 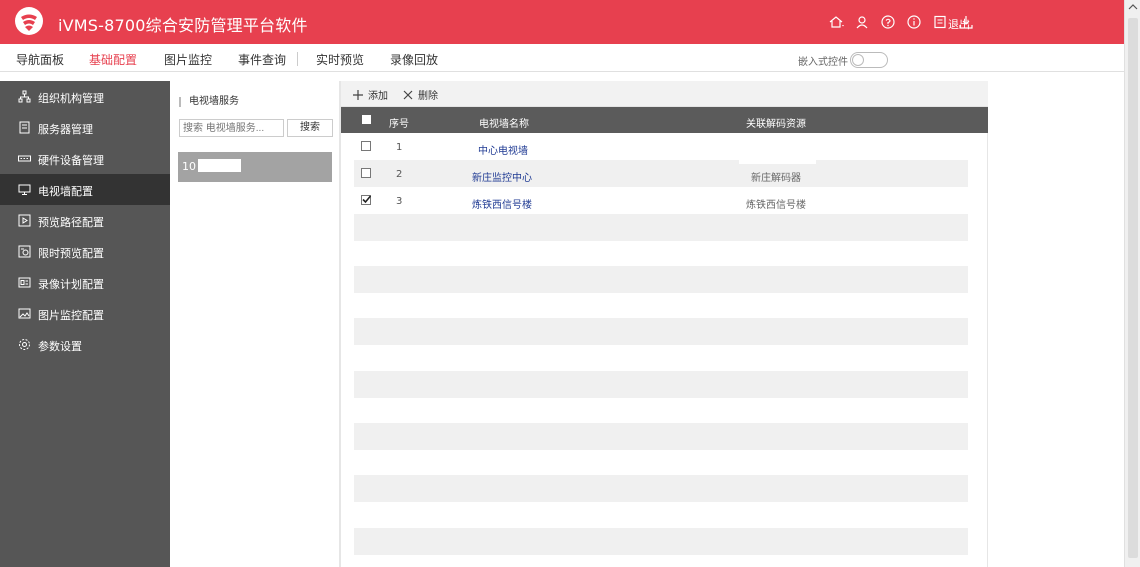 What do you see at coordinates (24, 127) in the screenshot?
I see `server-icon` at bounding box center [24, 127].